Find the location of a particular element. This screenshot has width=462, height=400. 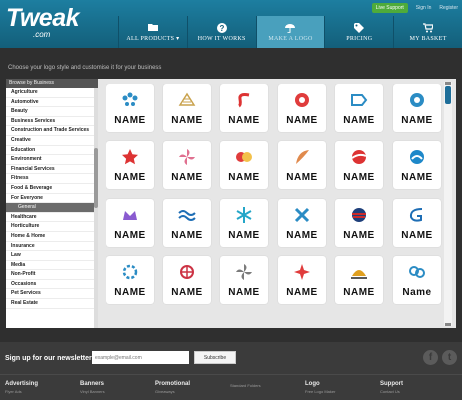

sidebar-item-category: For Everyone is located at coordinates (52, 199).